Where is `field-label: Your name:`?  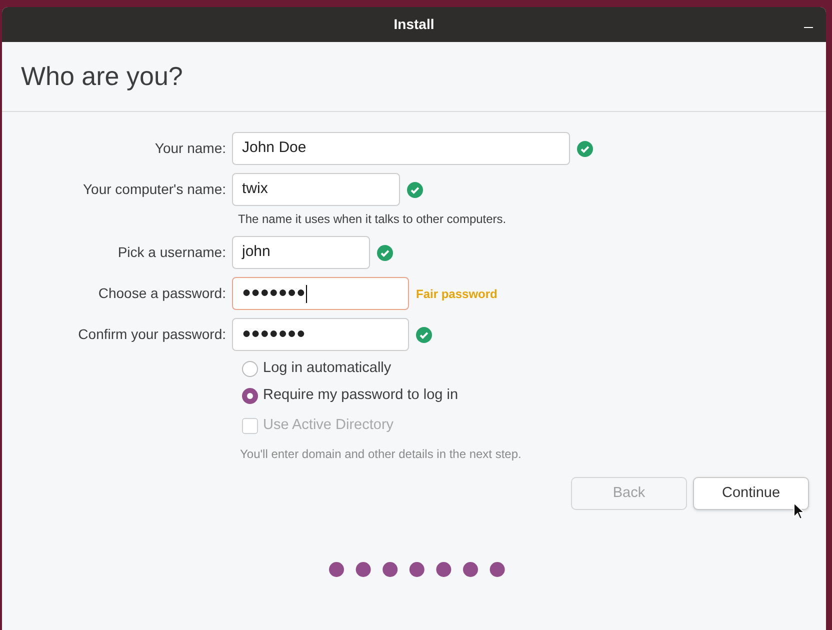 field-label: Your name: is located at coordinates (190, 148).